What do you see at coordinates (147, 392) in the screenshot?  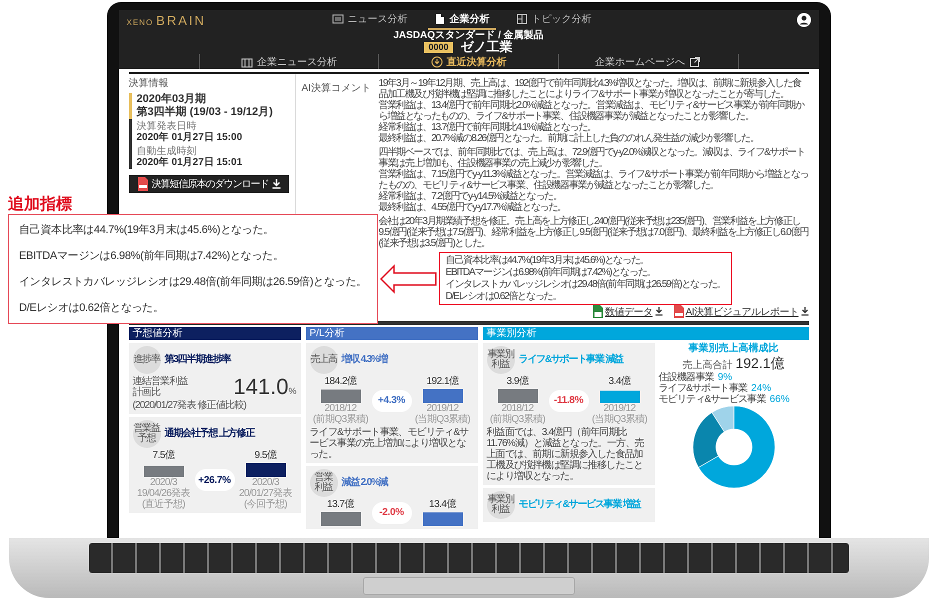 I see `note-text: 計画比` at bounding box center [147, 392].